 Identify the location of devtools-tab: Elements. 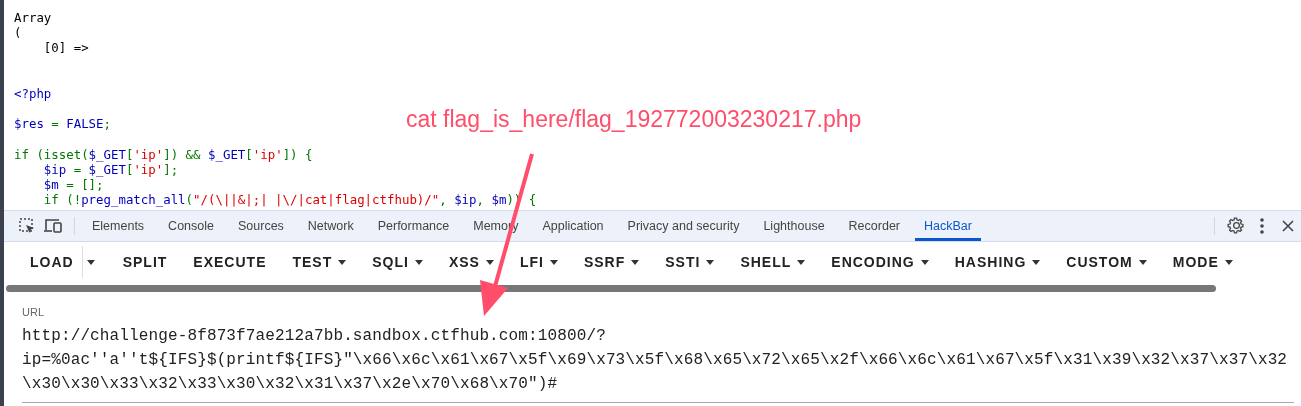
(118, 226).